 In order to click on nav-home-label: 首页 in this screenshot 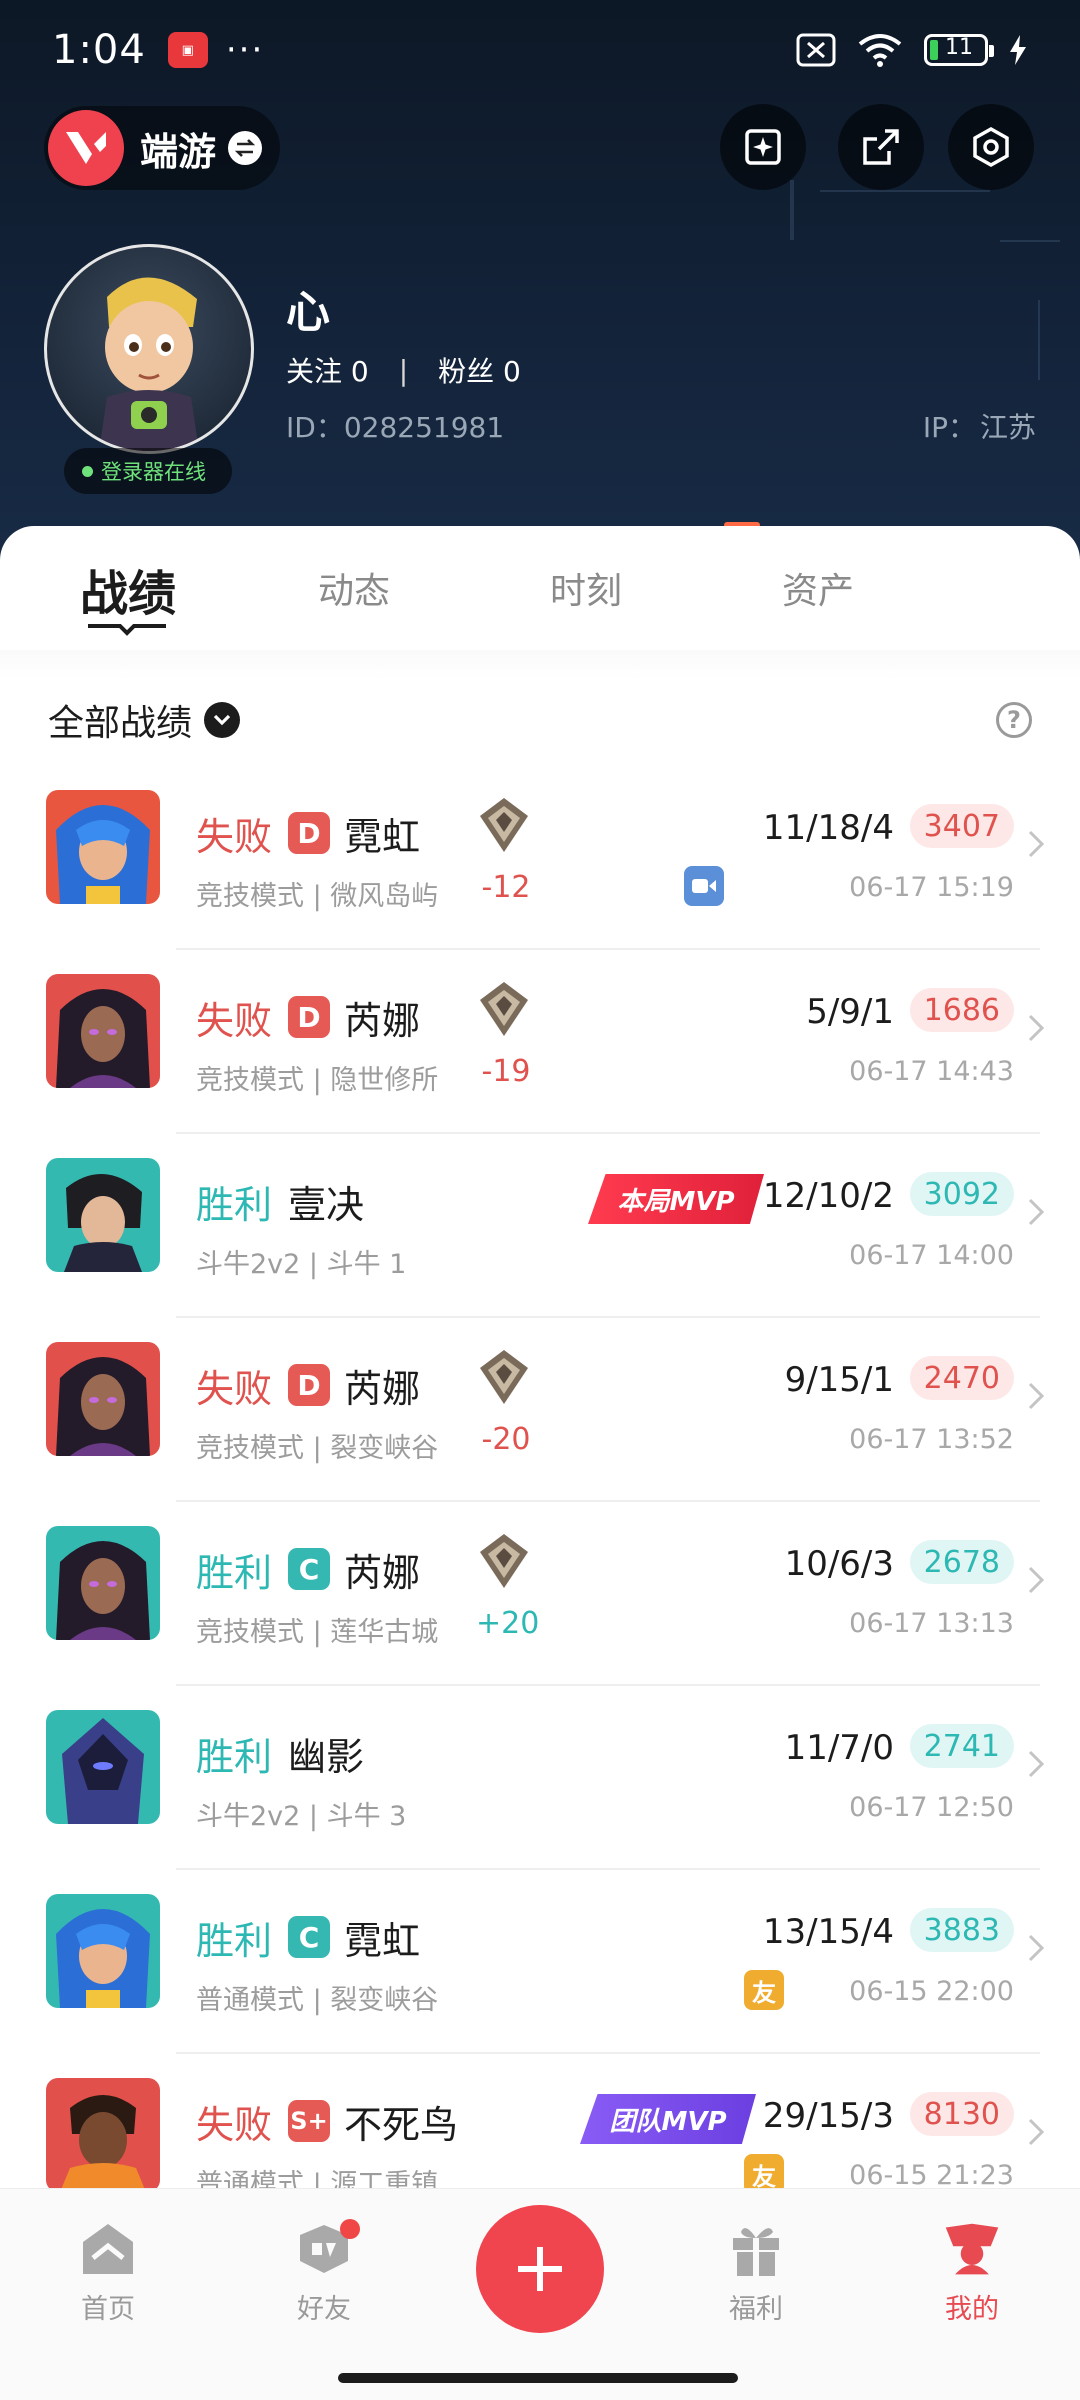, I will do `click(108, 2309)`.